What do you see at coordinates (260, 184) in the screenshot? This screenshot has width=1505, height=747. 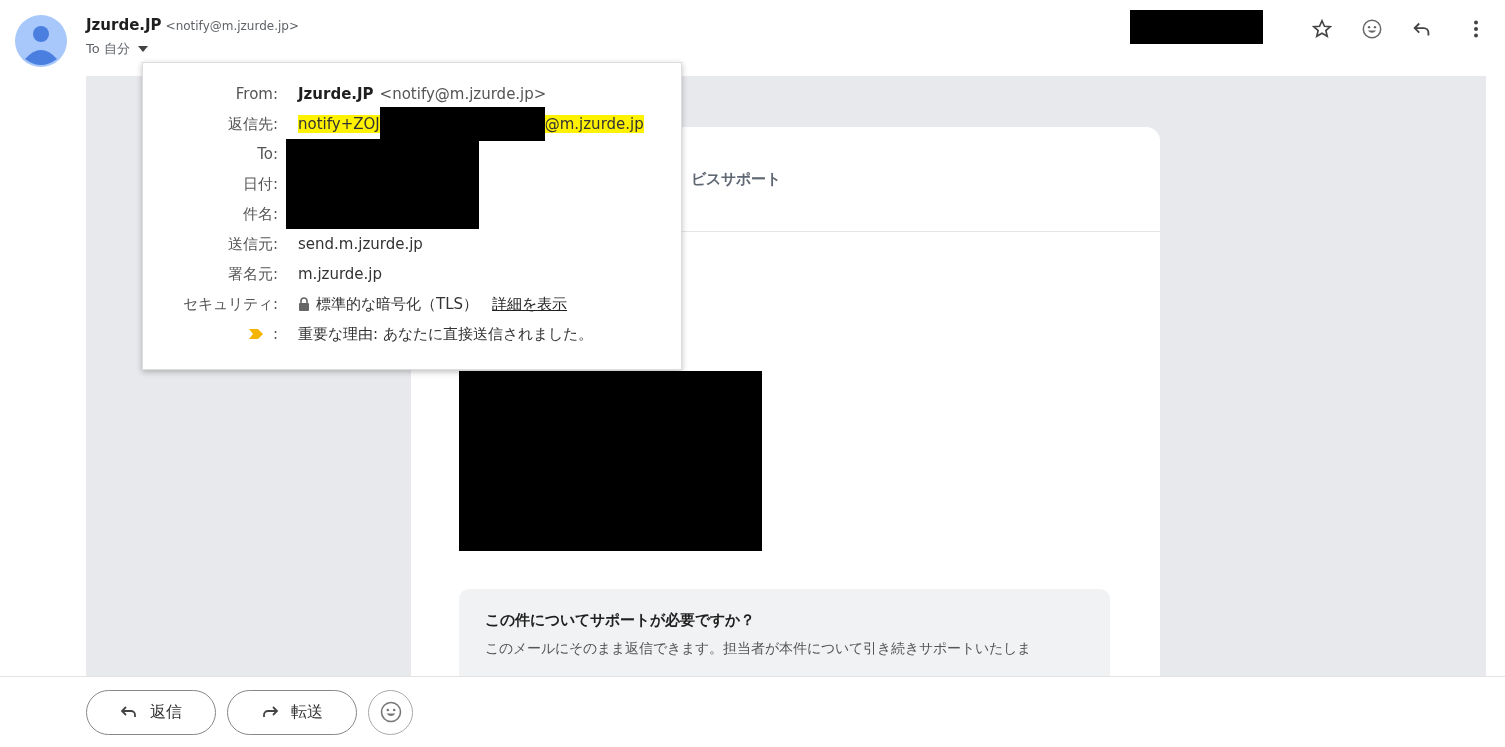 I see `field-label: 日付:` at bounding box center [260, 184].